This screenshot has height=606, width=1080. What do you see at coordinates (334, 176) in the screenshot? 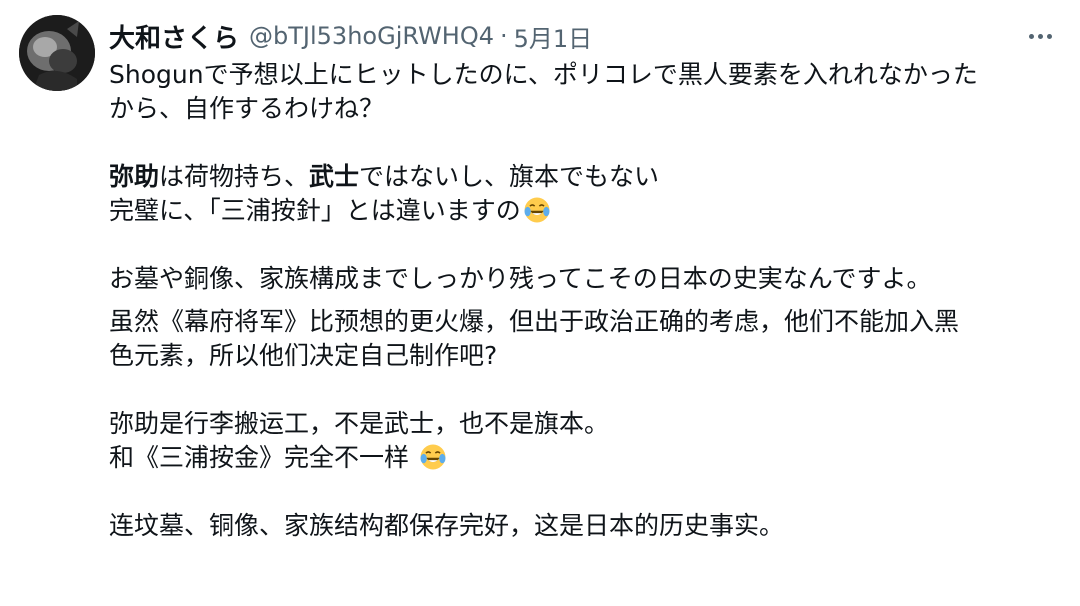
I see `hashtag-like-bold: 武士` at bounding box center [334, 176].